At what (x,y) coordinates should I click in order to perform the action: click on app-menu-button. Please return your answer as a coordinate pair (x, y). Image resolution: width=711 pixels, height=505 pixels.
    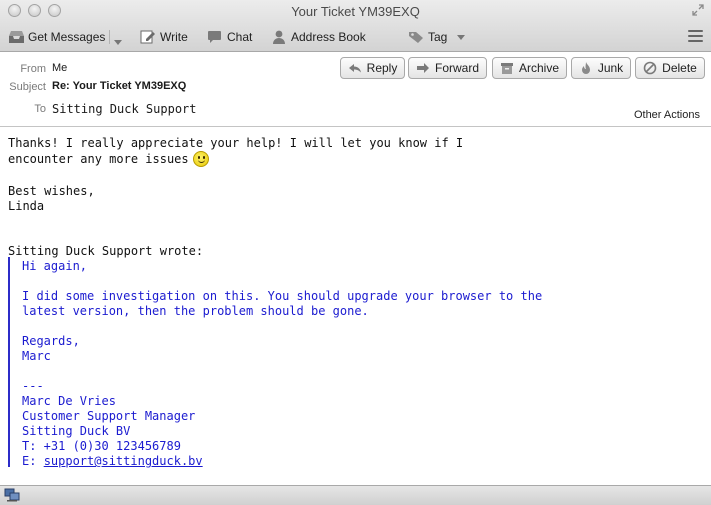
    Looking at the image, I should click on (695, 36).